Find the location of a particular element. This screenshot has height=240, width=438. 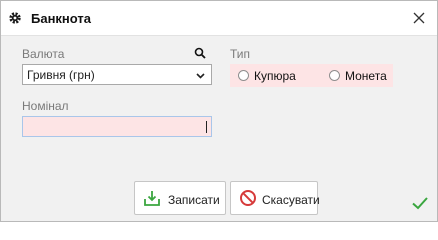

gear-icon is located at coordinates (15, 18).